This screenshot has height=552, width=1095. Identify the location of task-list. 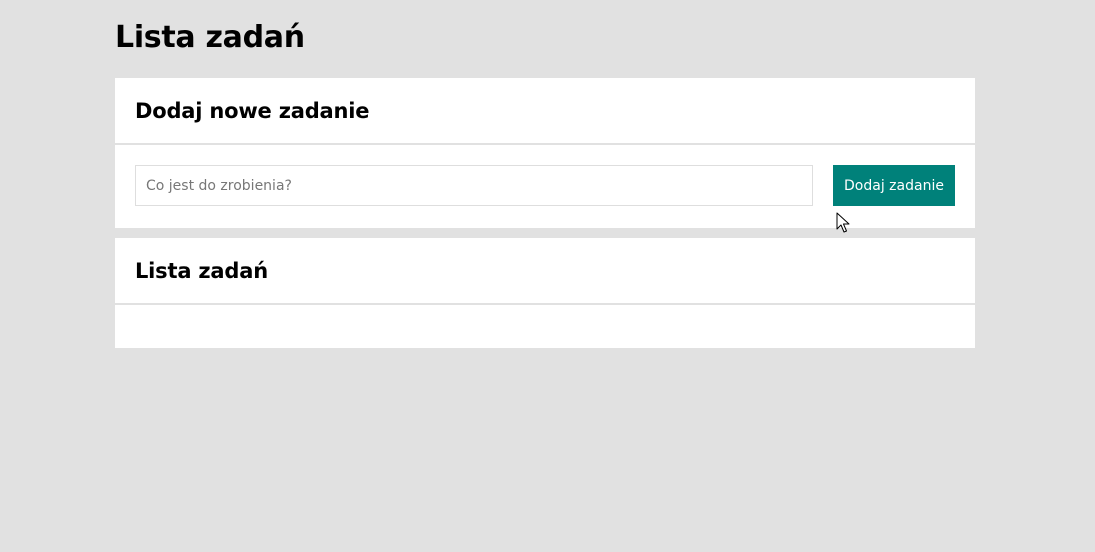
(545, 325).